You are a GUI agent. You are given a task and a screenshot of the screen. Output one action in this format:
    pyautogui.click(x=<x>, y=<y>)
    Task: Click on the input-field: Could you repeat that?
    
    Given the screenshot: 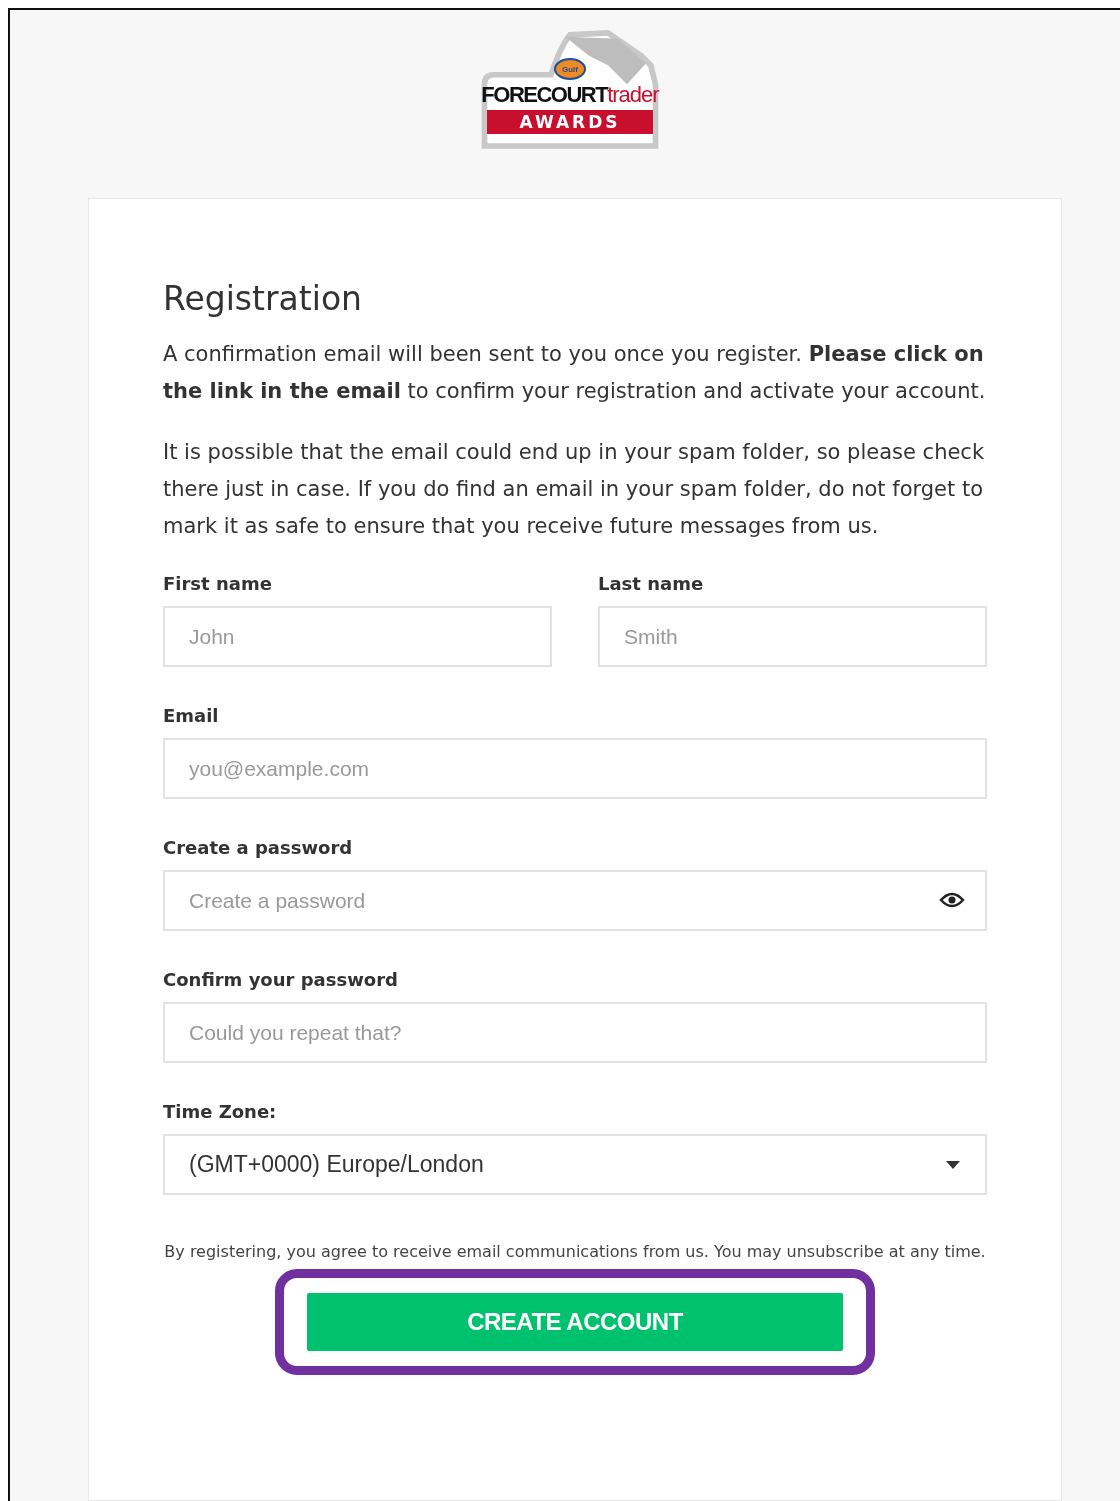 What is the action you would take?
    pyautogui.click(x=575, y=1032)
    